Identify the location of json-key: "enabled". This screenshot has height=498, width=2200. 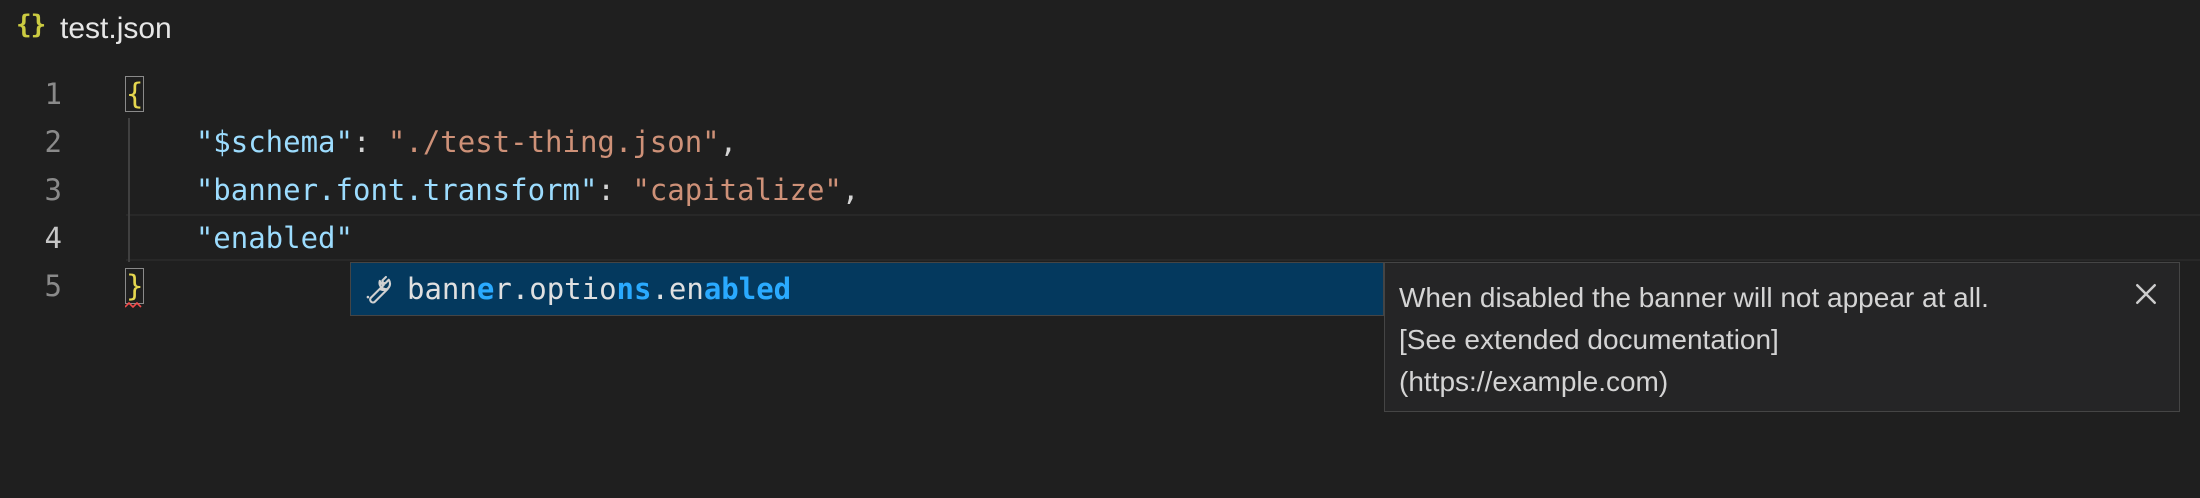
(274, 238).